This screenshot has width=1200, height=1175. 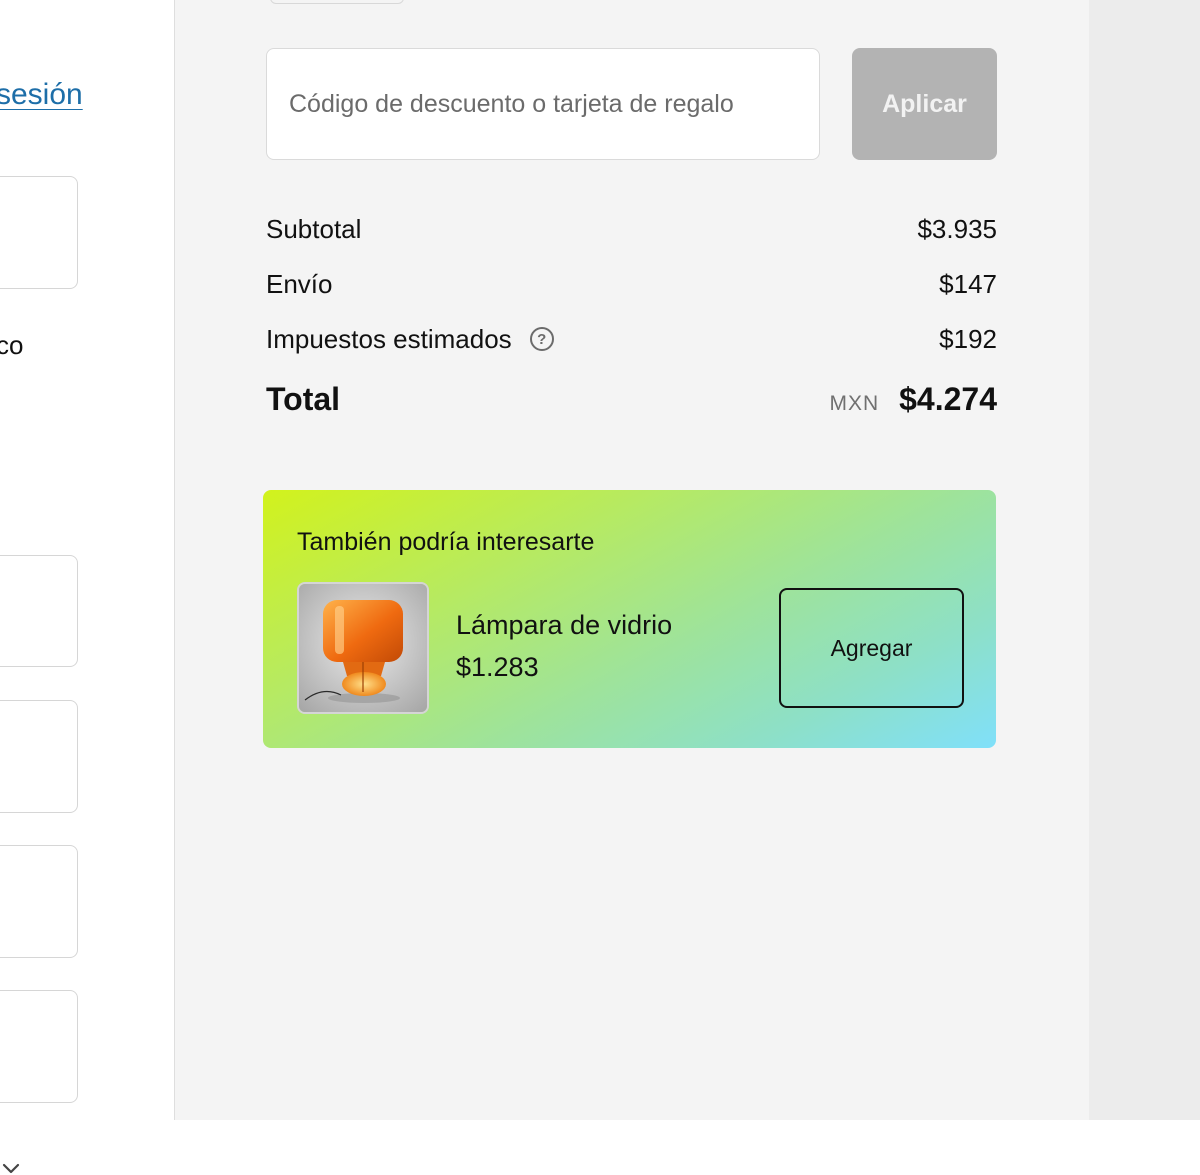 I want to click on taxes-label: Impuestos estimados, so click(x=389, y=338).